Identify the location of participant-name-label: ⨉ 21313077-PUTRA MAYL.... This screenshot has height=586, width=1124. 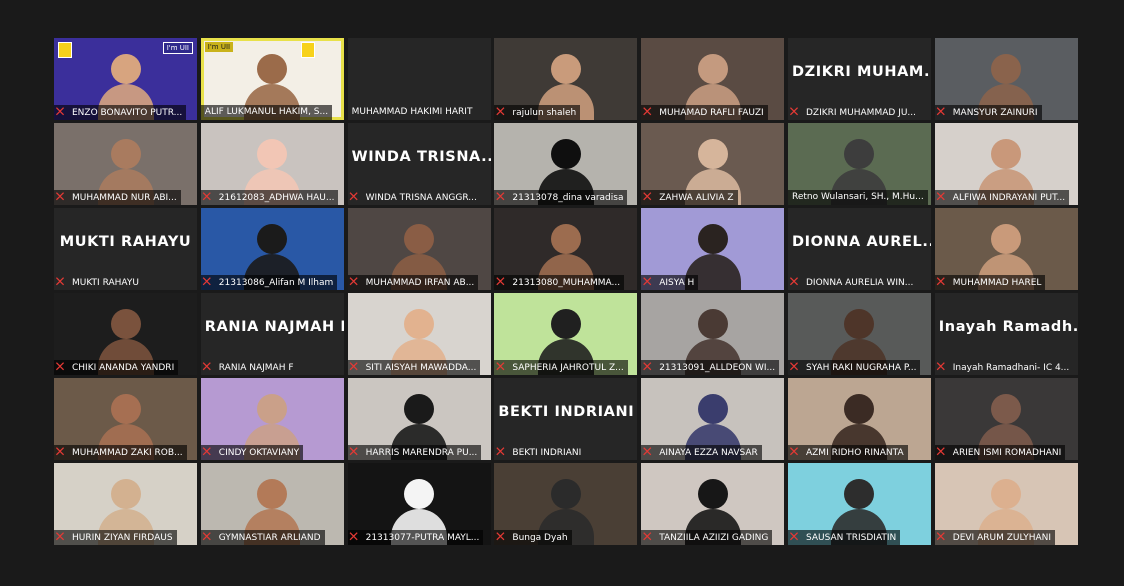
(415, 537).